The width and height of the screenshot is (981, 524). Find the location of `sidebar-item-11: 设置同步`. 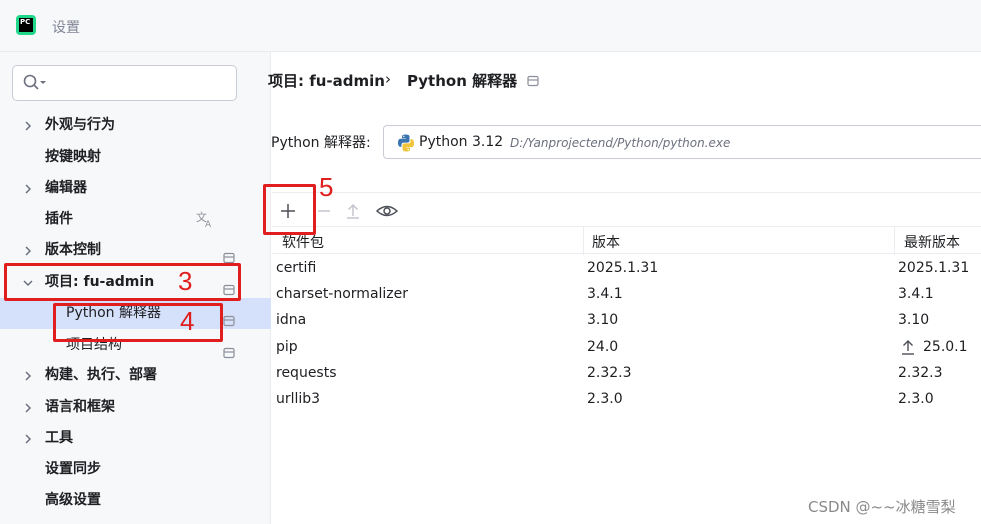

sidebar-item-11: 设置同步 is located at coordinates (135, 469).